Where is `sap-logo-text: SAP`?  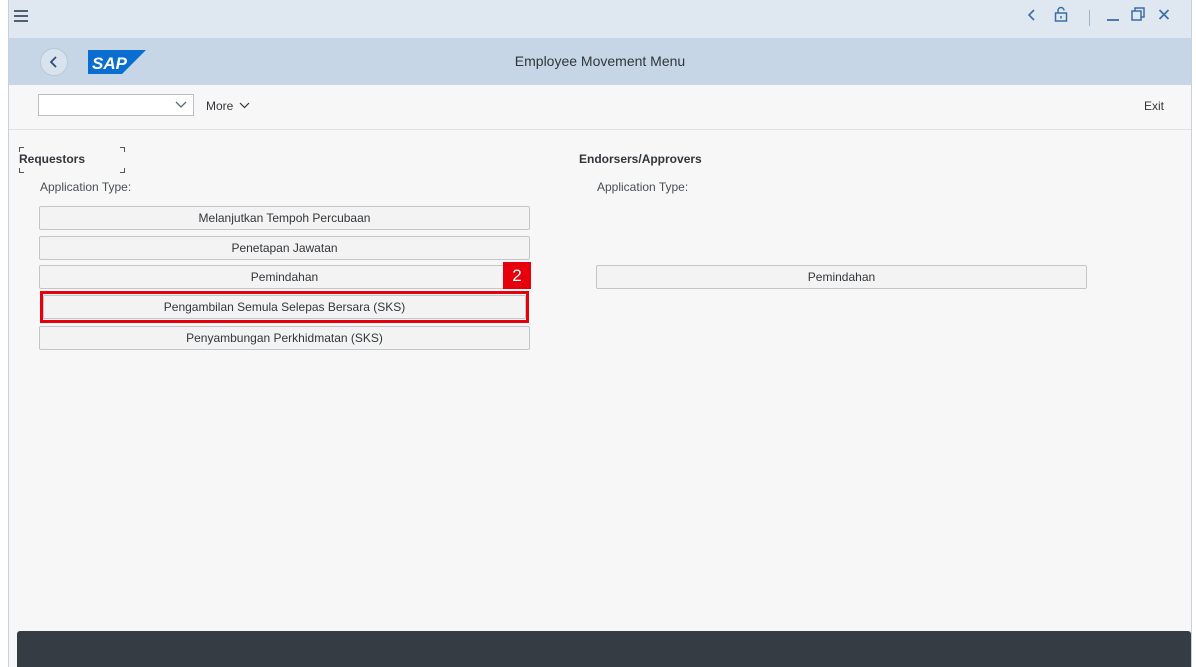 sap-logo-text: SAP is located at coordinates (110, 63).